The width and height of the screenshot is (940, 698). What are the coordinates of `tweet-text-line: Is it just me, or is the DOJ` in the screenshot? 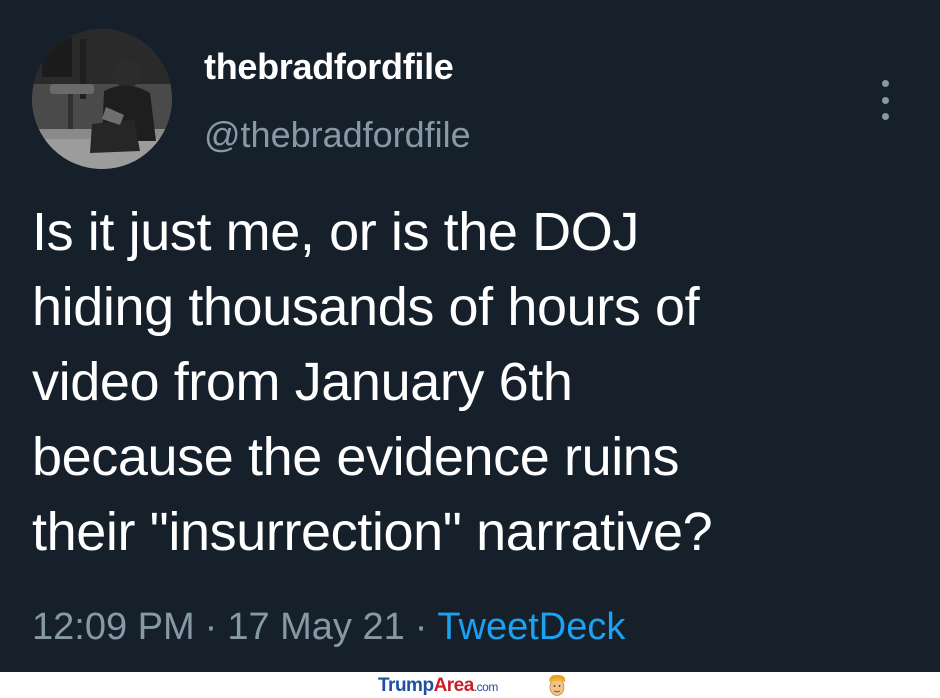 It's located at (335, 232).